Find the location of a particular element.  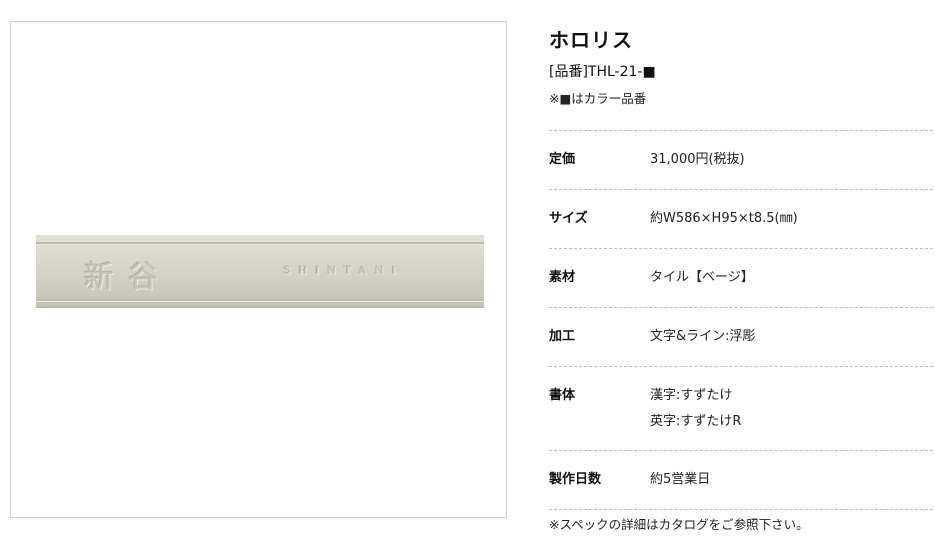

spec-label: 製作日数 is located at coordinates (575, 479).